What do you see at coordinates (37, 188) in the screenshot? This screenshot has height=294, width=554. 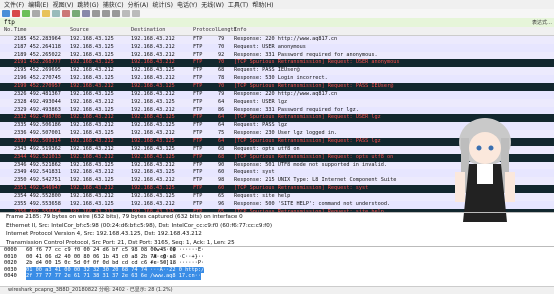 I see `cell-time: 2351 492.546947` at bounding box center [37, 188].